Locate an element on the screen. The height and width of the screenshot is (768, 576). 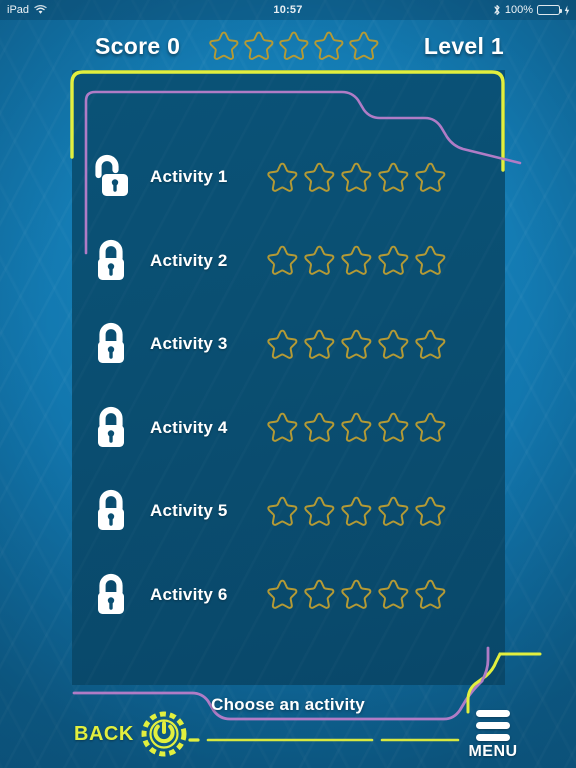
status-clock: 10:57 is located at coordinates (288, 10).